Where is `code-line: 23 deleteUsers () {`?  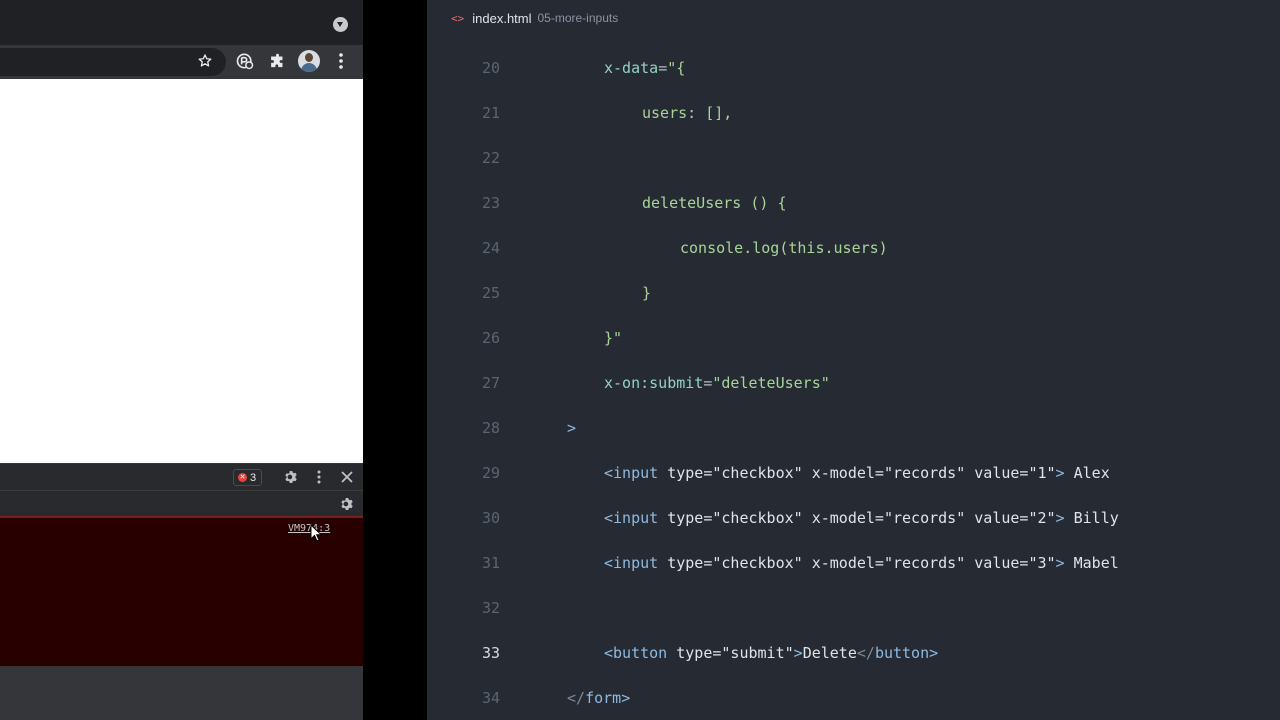 code-line: 23 deleteUsers () { is located at coordinates (853, 202).